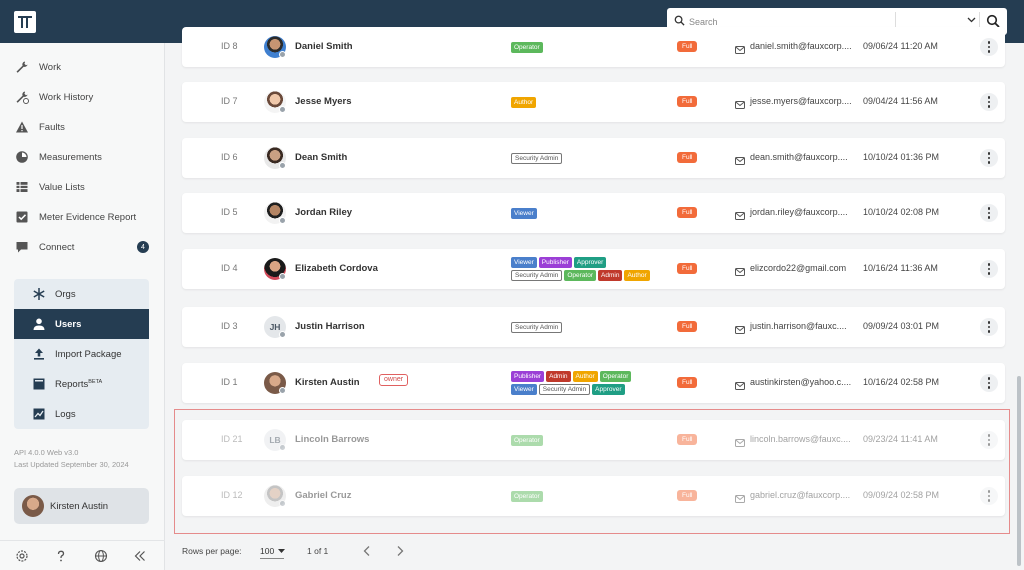  What do you see at coordinates (229, 157) in the screenshot?
I see `user-id: ID 6` at bounding box center [229, 157].